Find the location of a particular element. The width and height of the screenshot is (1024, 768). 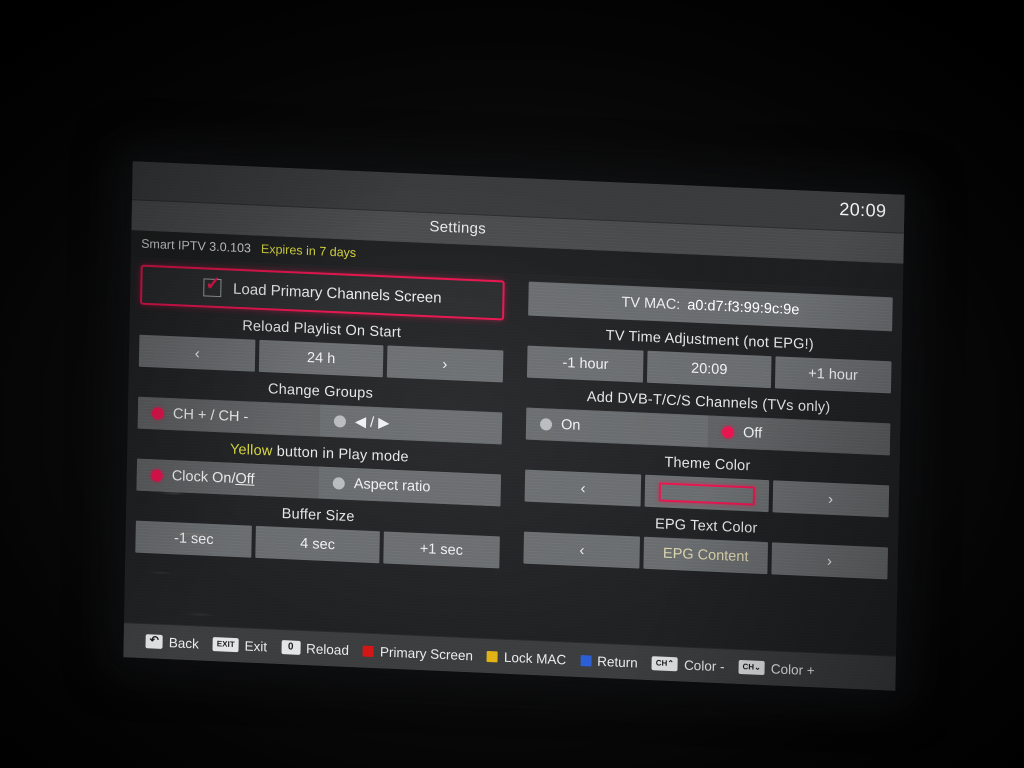

change-groups-option-ch: CH + / CH - is located at coordinates (229, 416).